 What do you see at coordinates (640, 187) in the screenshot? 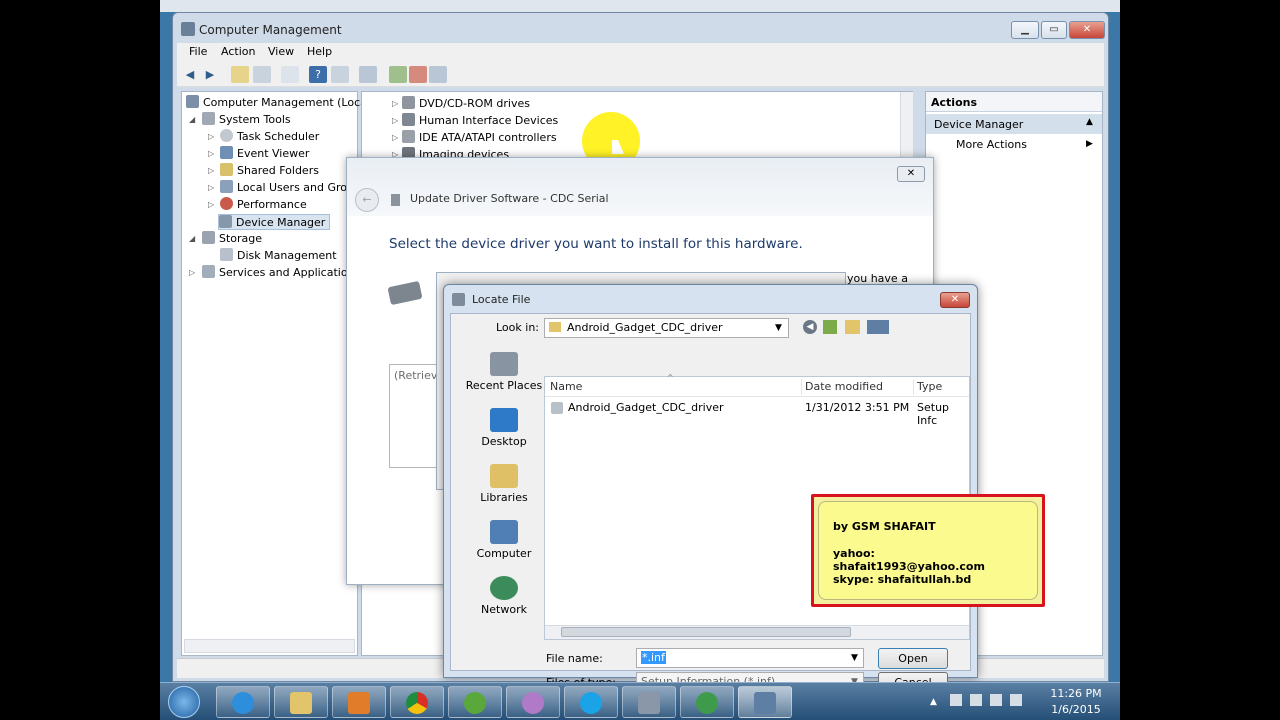
I see `dialog-header: ← Update Driver Software - CDC Serial ✕` at bounding box center [640, 187].